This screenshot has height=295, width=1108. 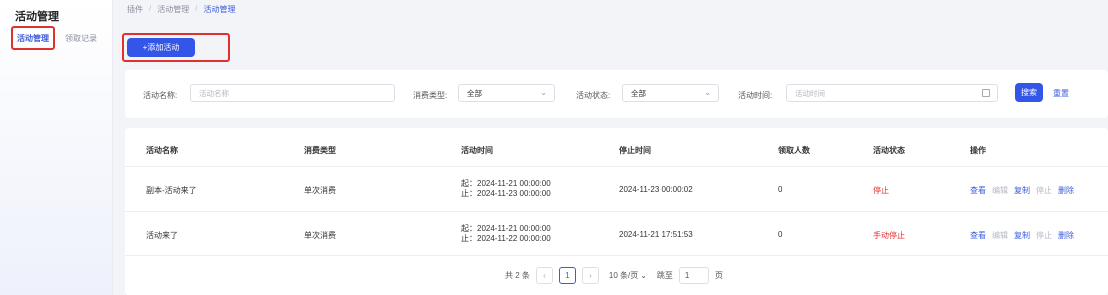 What do you see at coordinates (37, 17) in the screenshot?
I see `app-title: 活动管理` at bounding box center [37, 17].